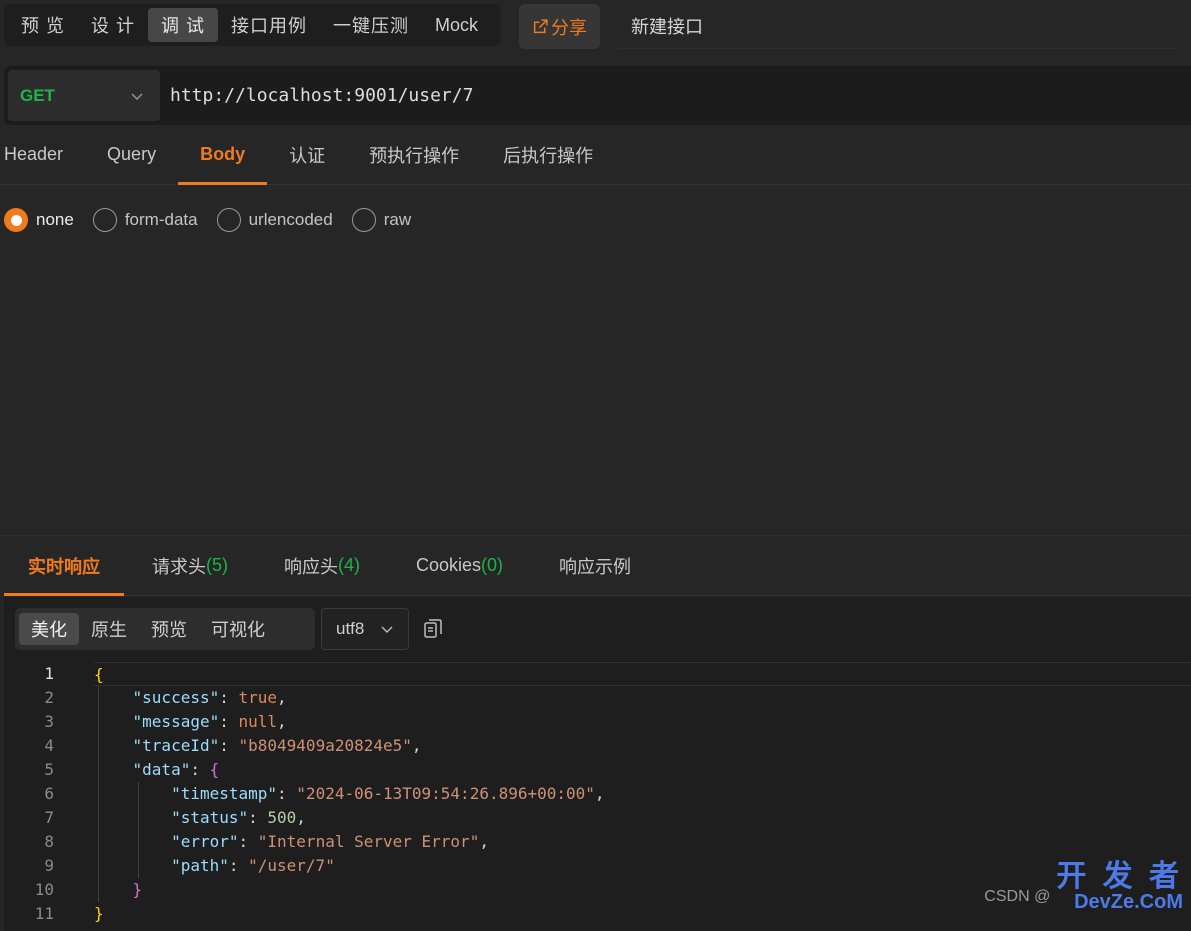 The width and height of the screenshot is (1191, 931). What do you see at coordinates (169, 629) in the screenshot?
I see `view-preview: 预览` at bounding box center [169, 629].